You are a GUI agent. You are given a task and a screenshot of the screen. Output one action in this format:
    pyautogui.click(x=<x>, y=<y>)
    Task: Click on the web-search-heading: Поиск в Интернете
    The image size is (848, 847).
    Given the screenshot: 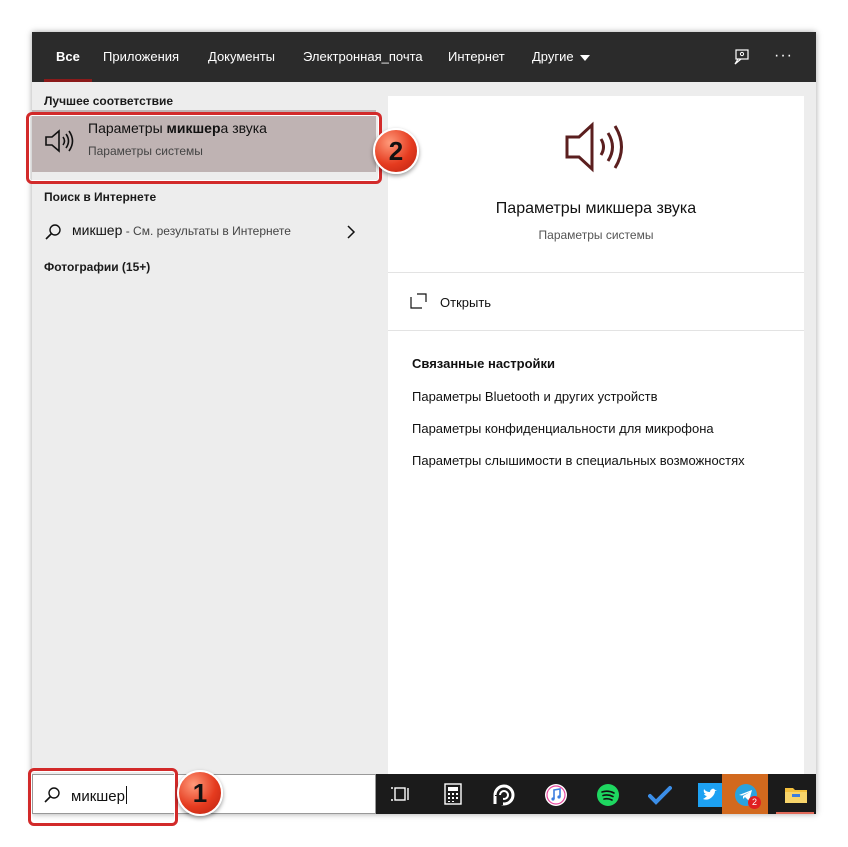 What is the action you would take?
    pyautogui.click(x=100, y=197)
    